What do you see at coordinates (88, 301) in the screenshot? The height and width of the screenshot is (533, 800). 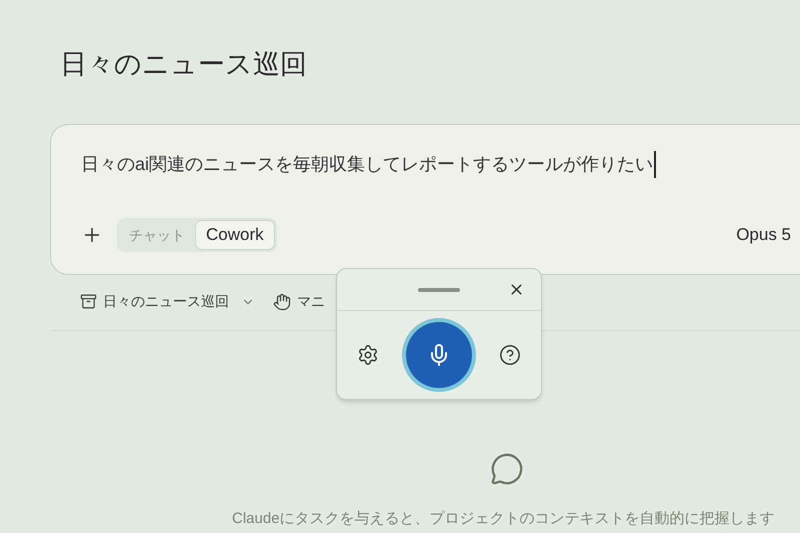 I see `folder-icon` at bounding box center [88, 301].